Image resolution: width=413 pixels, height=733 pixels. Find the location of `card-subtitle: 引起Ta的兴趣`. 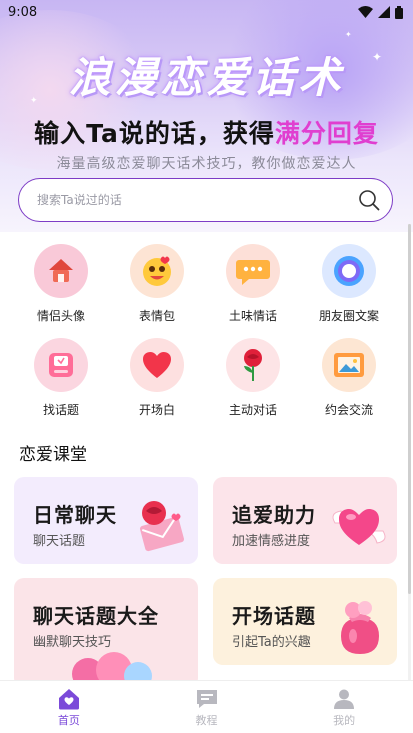

card-subtitle: 引起Ta的兴趣 is located at coordinates (271, 642).